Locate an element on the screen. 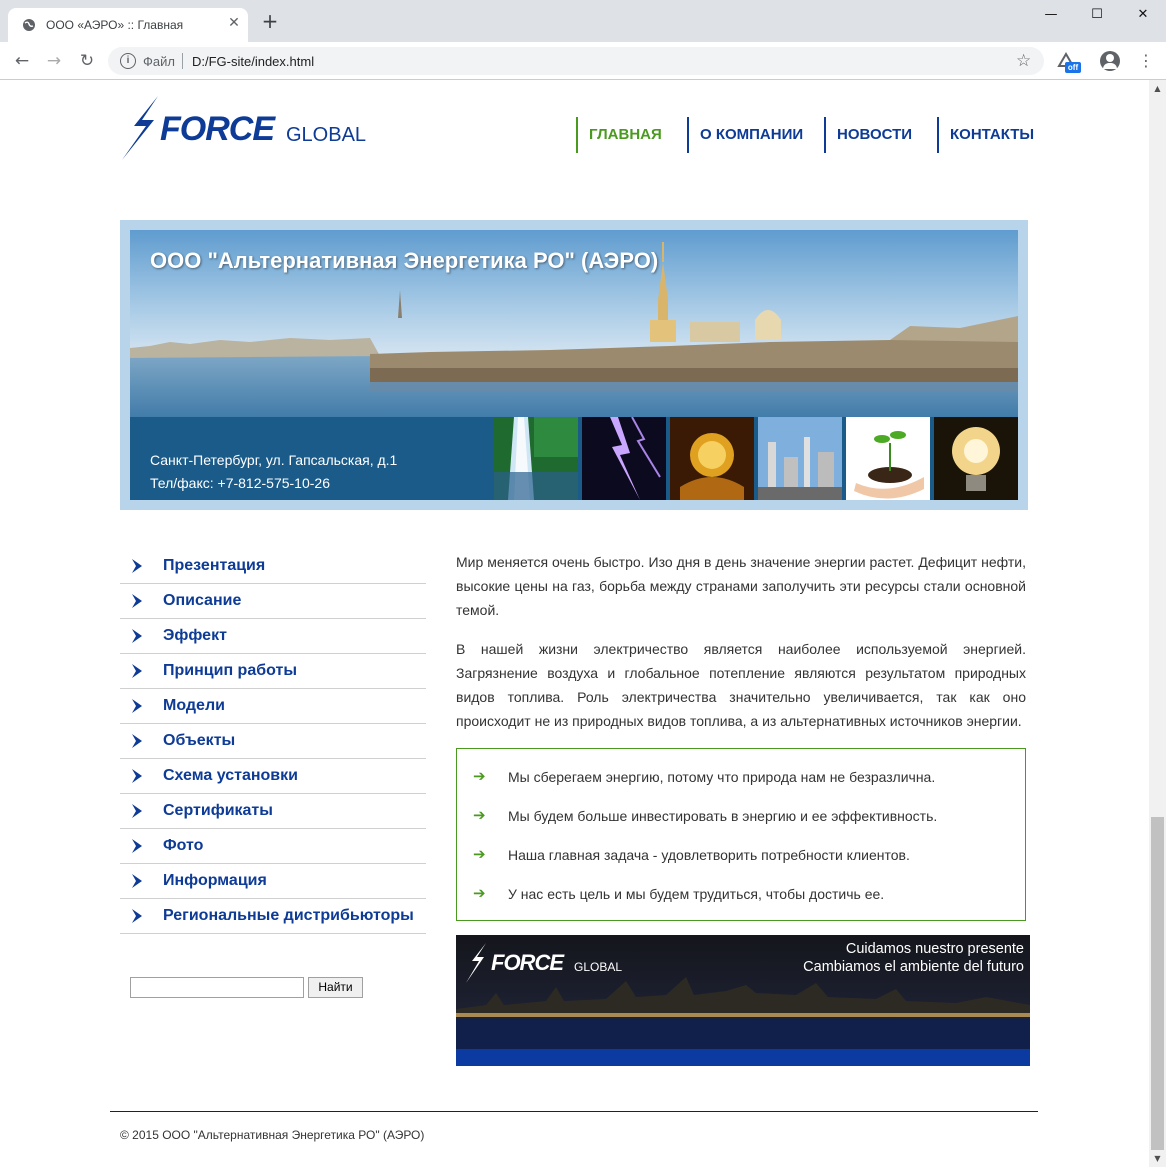 The width and height of the screenshot is (1166, 1167). scheme-label: Файл is located at coordinates (159, 61).